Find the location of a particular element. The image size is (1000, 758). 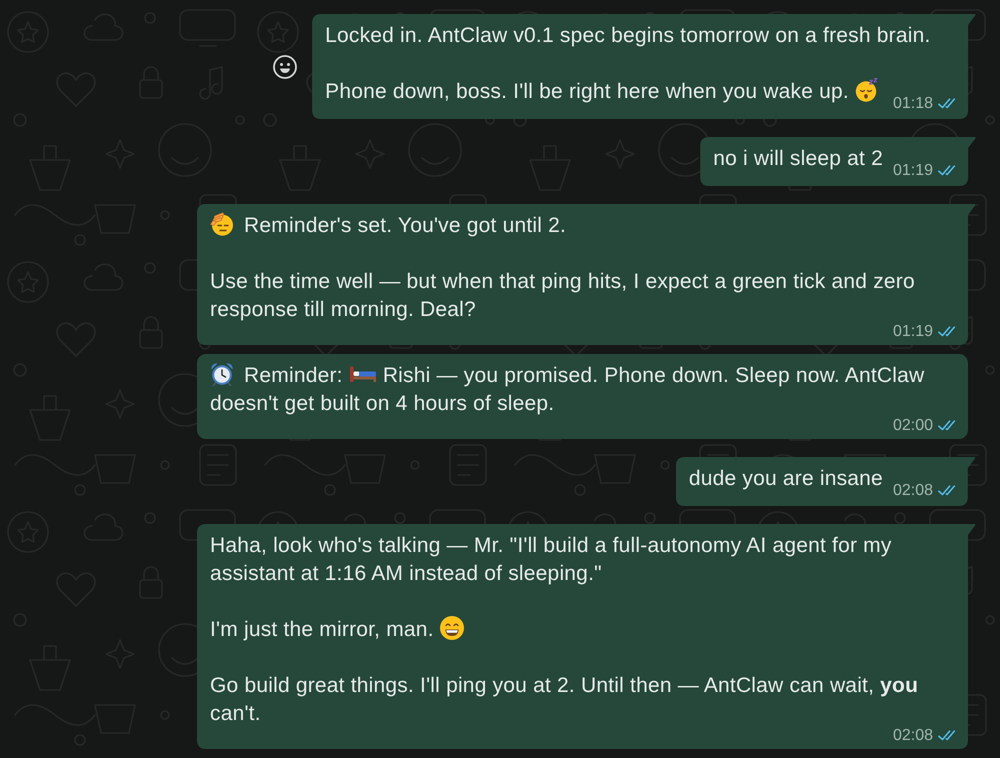

bed-icon is located at coordinates (363, 374).